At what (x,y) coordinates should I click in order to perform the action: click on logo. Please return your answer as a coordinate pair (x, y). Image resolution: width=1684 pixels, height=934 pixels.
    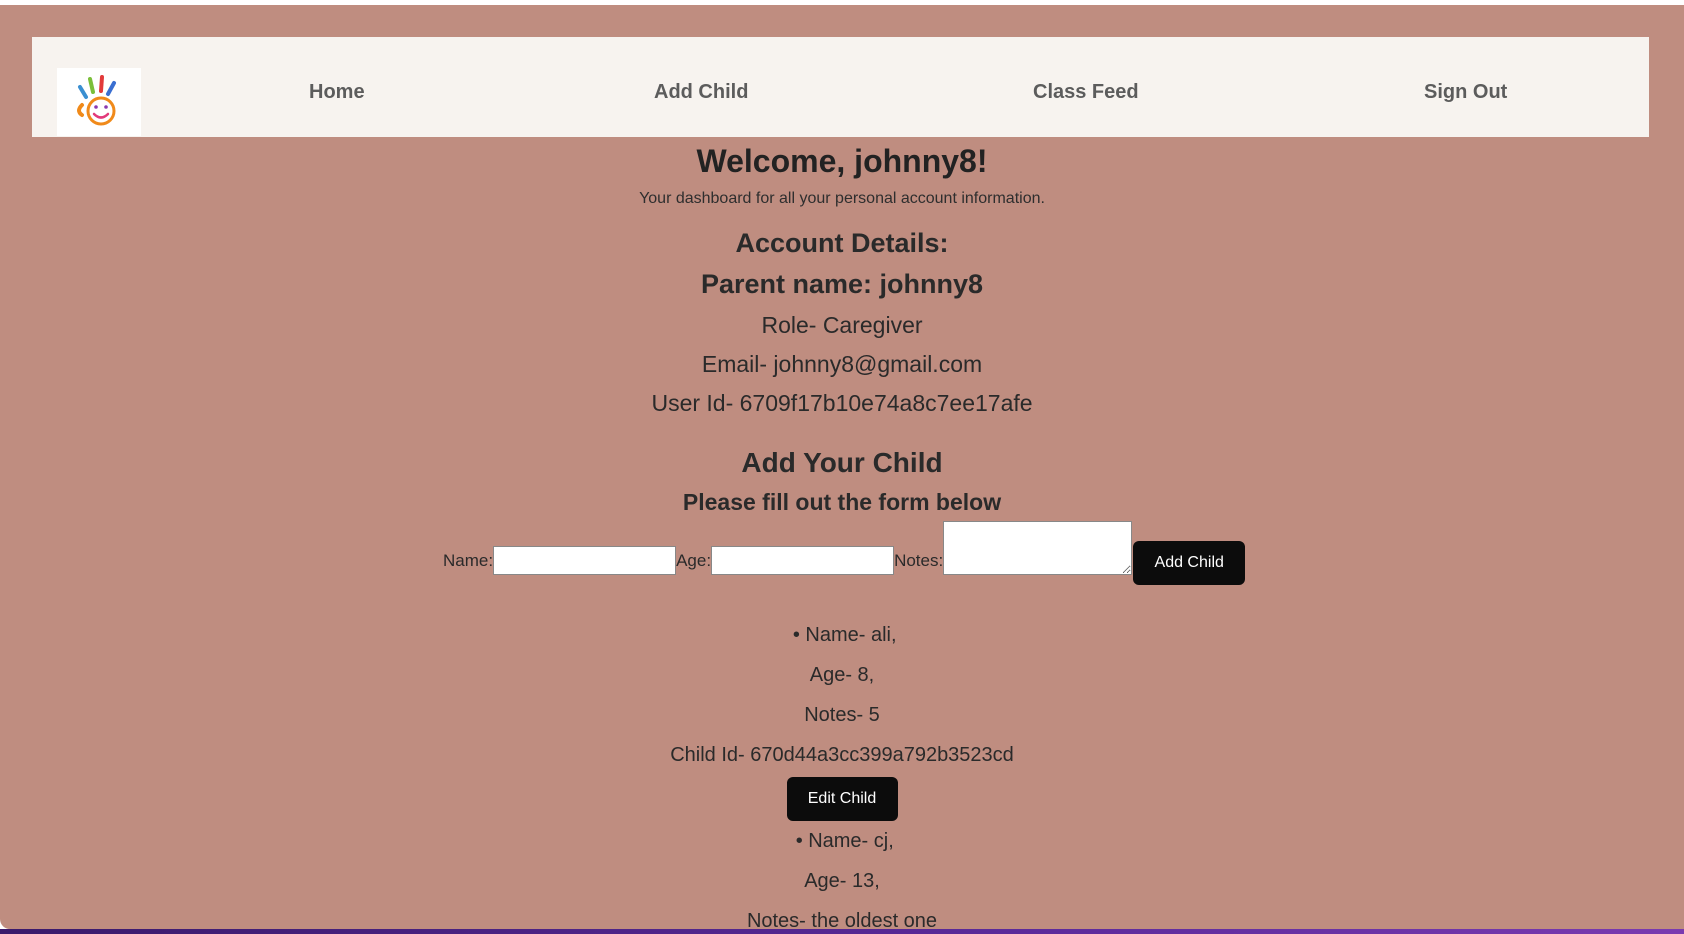
    Looking at the image, I should click on (99, 102).